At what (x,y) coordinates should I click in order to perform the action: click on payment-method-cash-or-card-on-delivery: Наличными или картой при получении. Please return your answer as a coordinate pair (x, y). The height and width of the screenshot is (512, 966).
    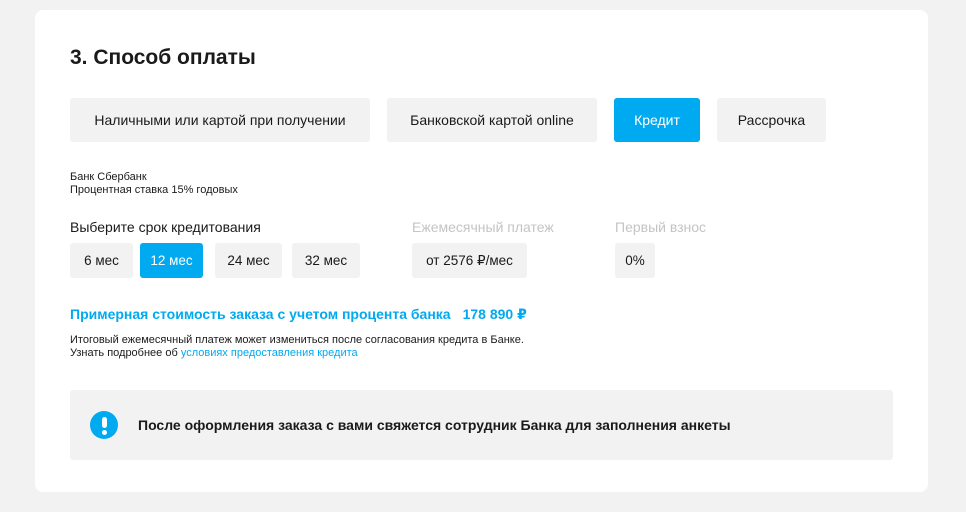
    Looking at the image, I should click on (220, 120).